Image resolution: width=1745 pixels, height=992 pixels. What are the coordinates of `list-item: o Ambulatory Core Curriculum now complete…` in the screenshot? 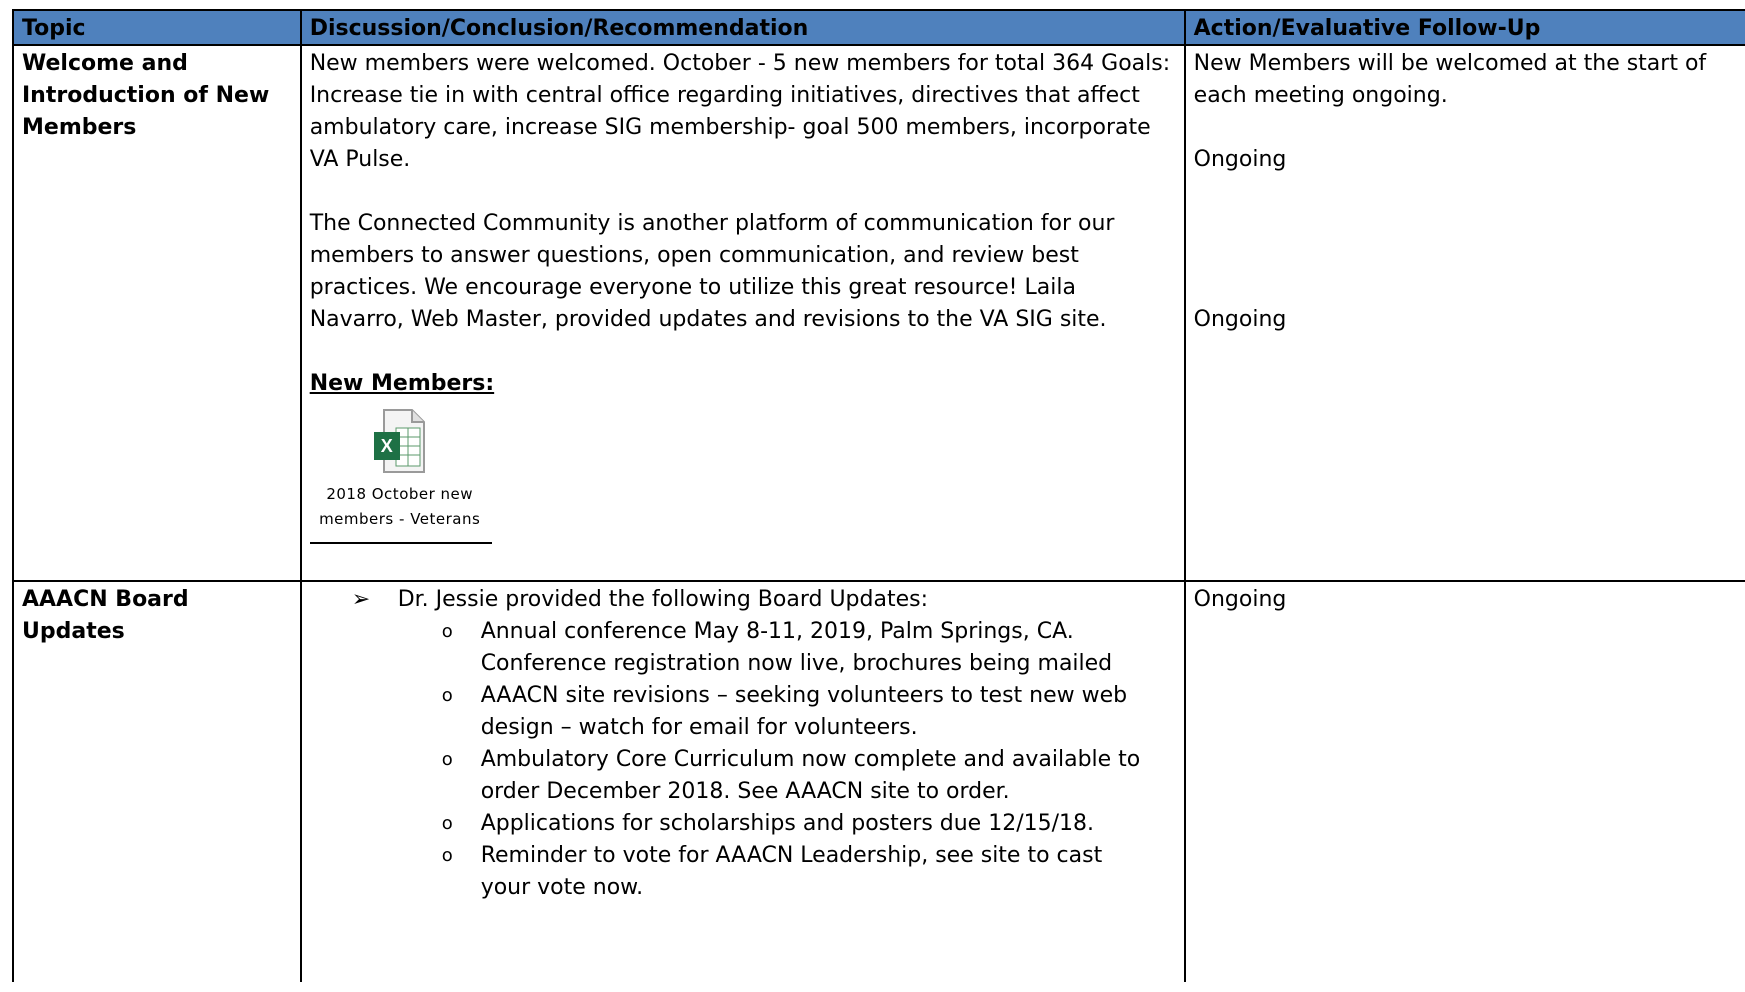 It's located at (743, 776).